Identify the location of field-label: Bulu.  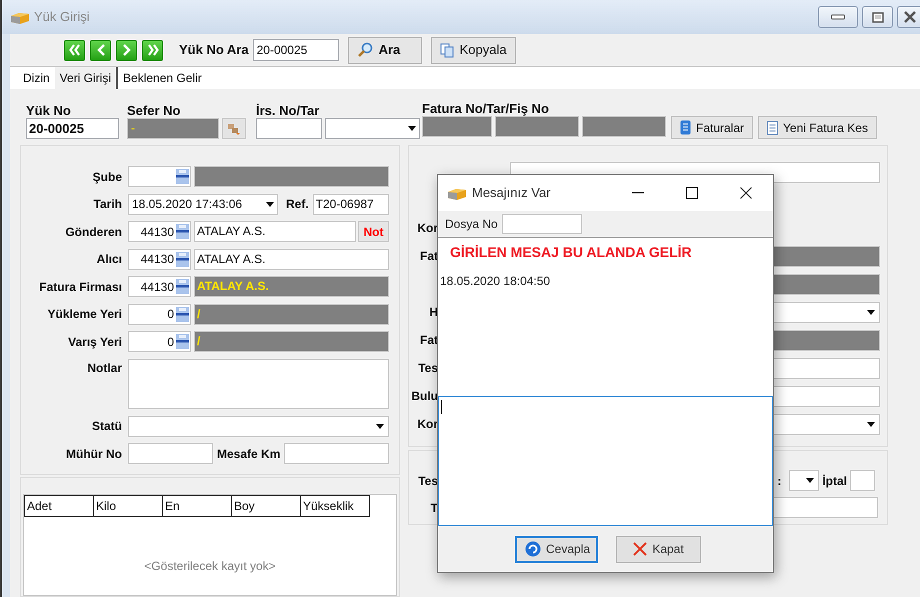
(424, 396).